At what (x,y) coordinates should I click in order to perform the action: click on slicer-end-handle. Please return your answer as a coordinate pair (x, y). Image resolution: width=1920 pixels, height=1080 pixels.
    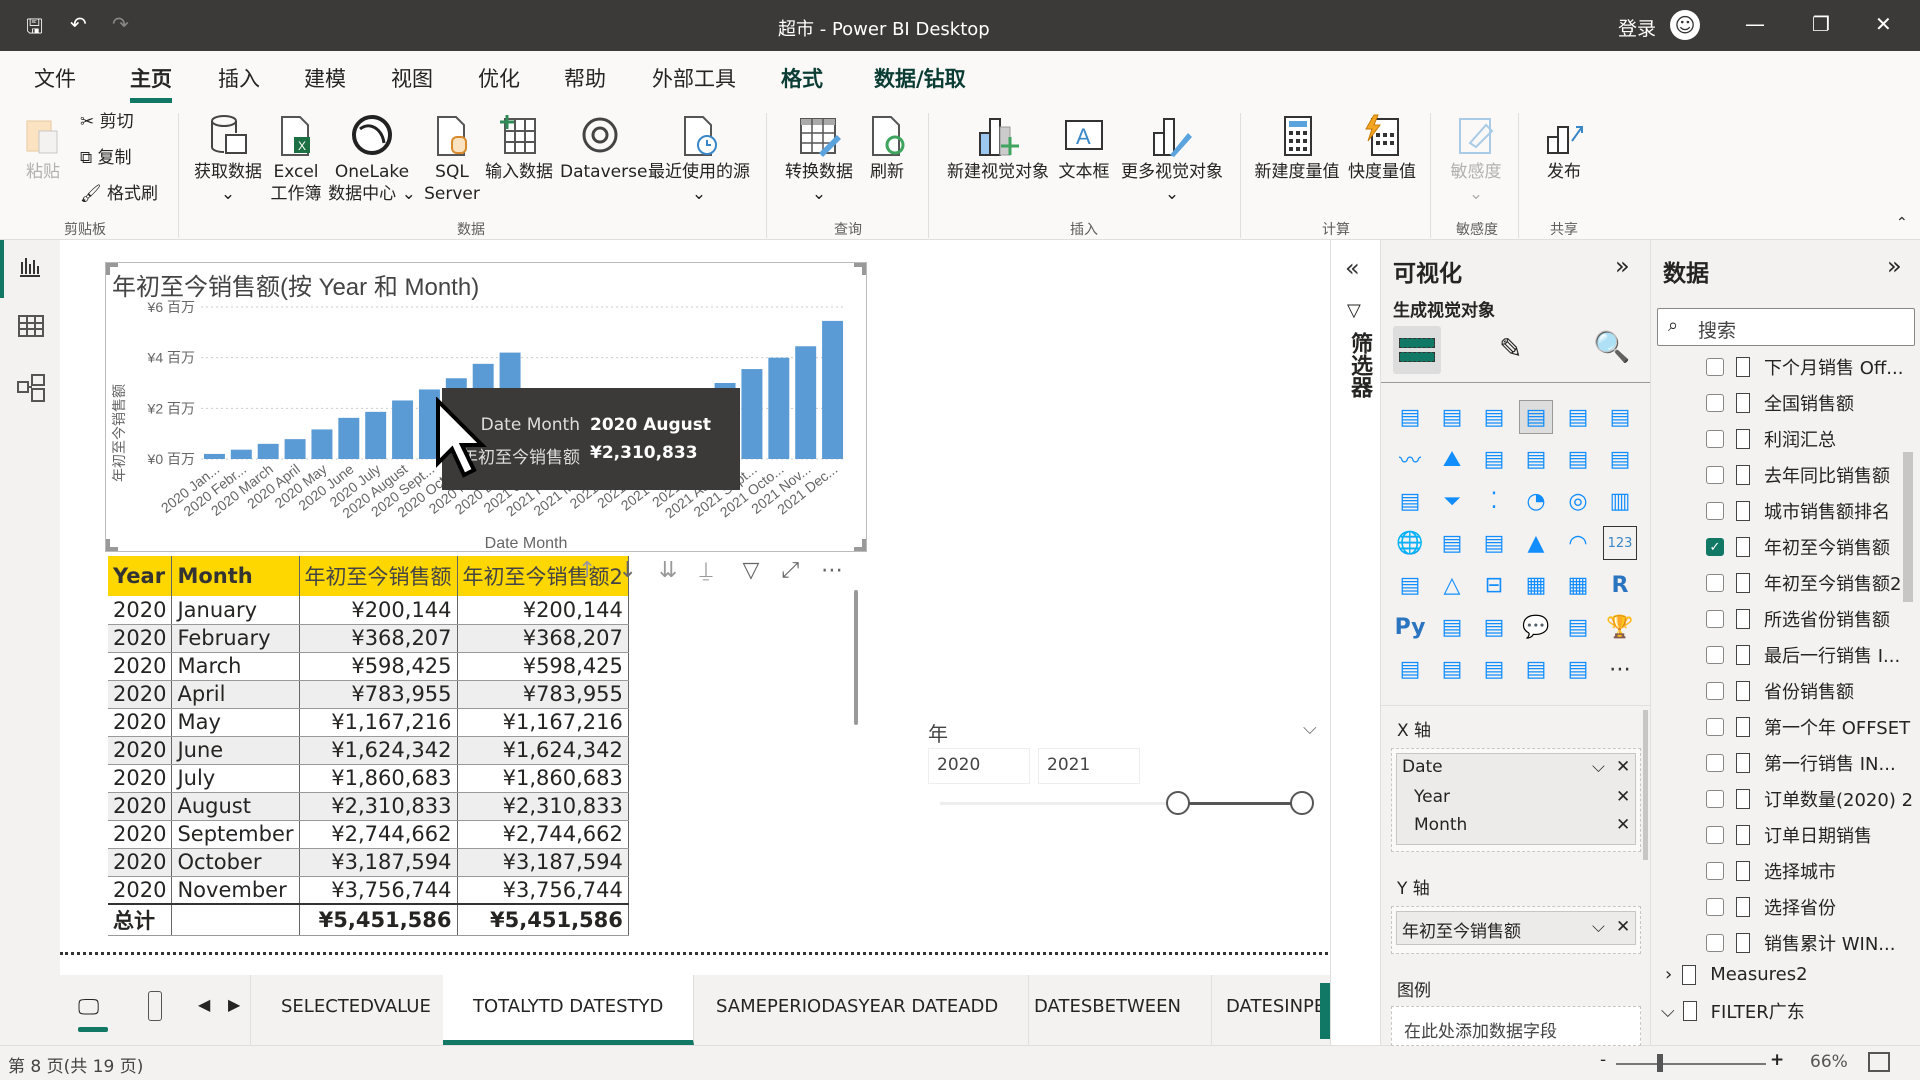
    Looking at the image, I should click on (1302, 803).